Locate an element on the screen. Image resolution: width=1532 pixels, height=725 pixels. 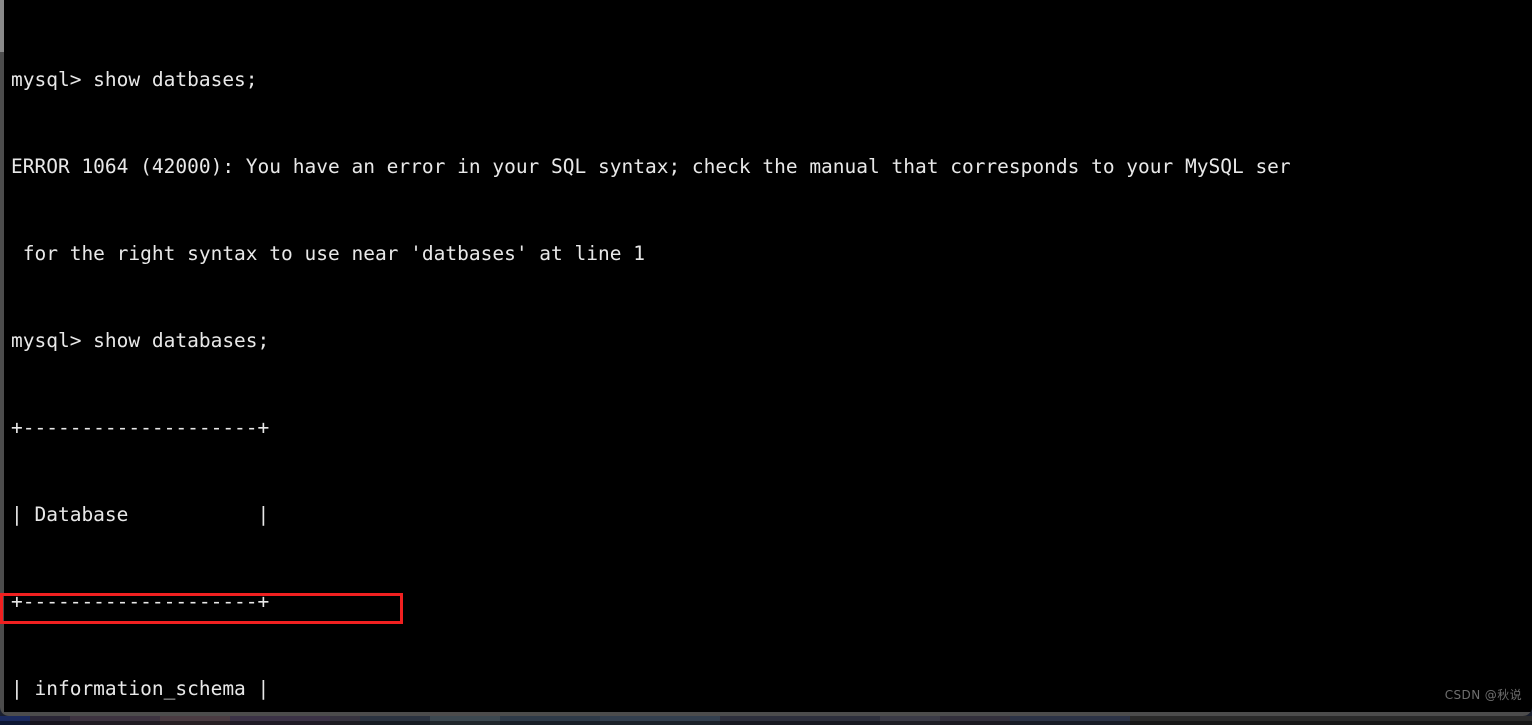
console-line-command-1: mysql> show datbases; is located at coordinates (134, 79).